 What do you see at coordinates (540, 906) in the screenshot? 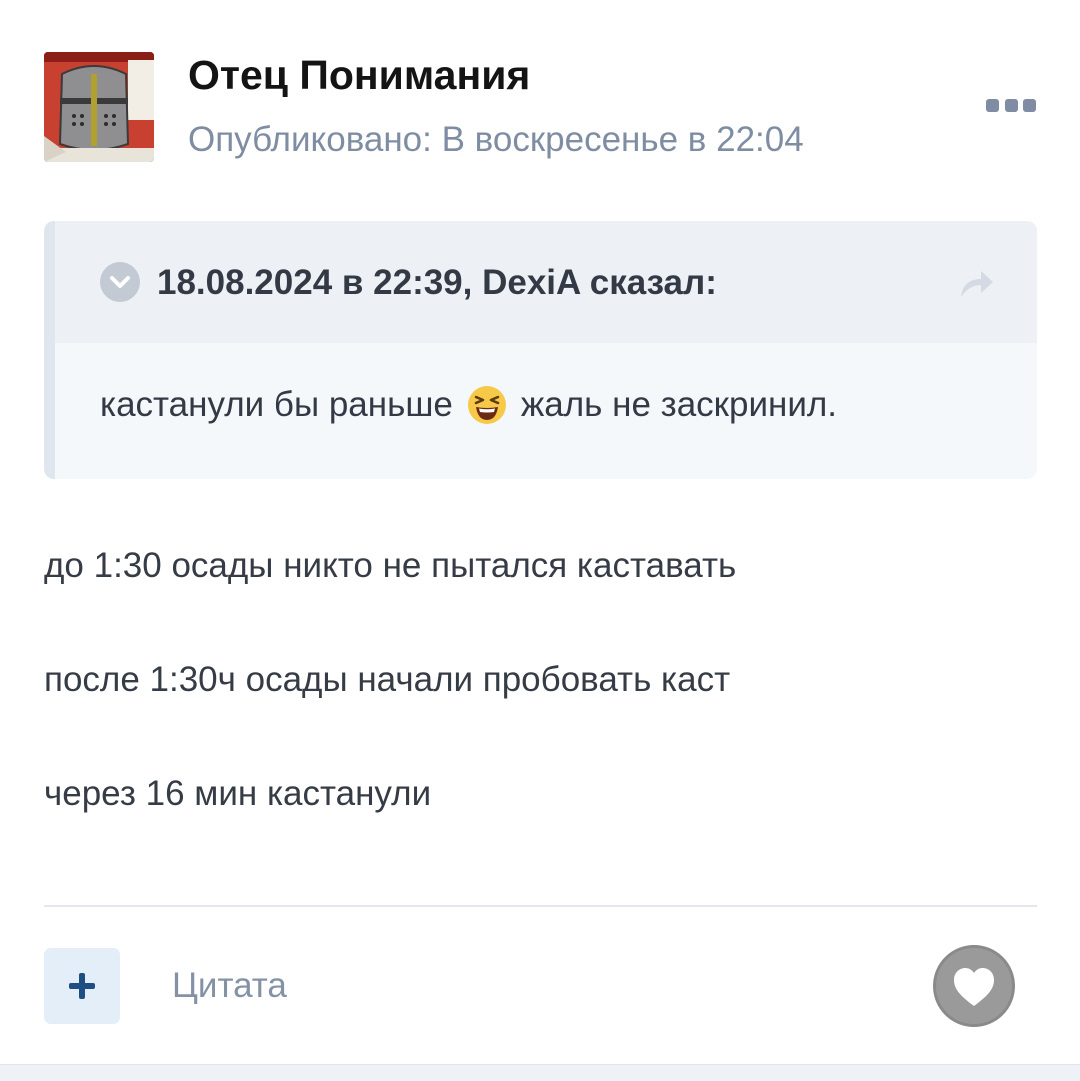
I see `divider` at bounding box center [540, 906].